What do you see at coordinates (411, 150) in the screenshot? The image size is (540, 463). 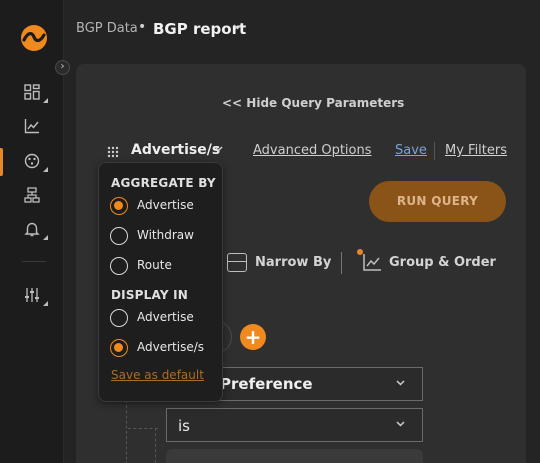 I see `save-link: Save` at bounding box center [411, 150].